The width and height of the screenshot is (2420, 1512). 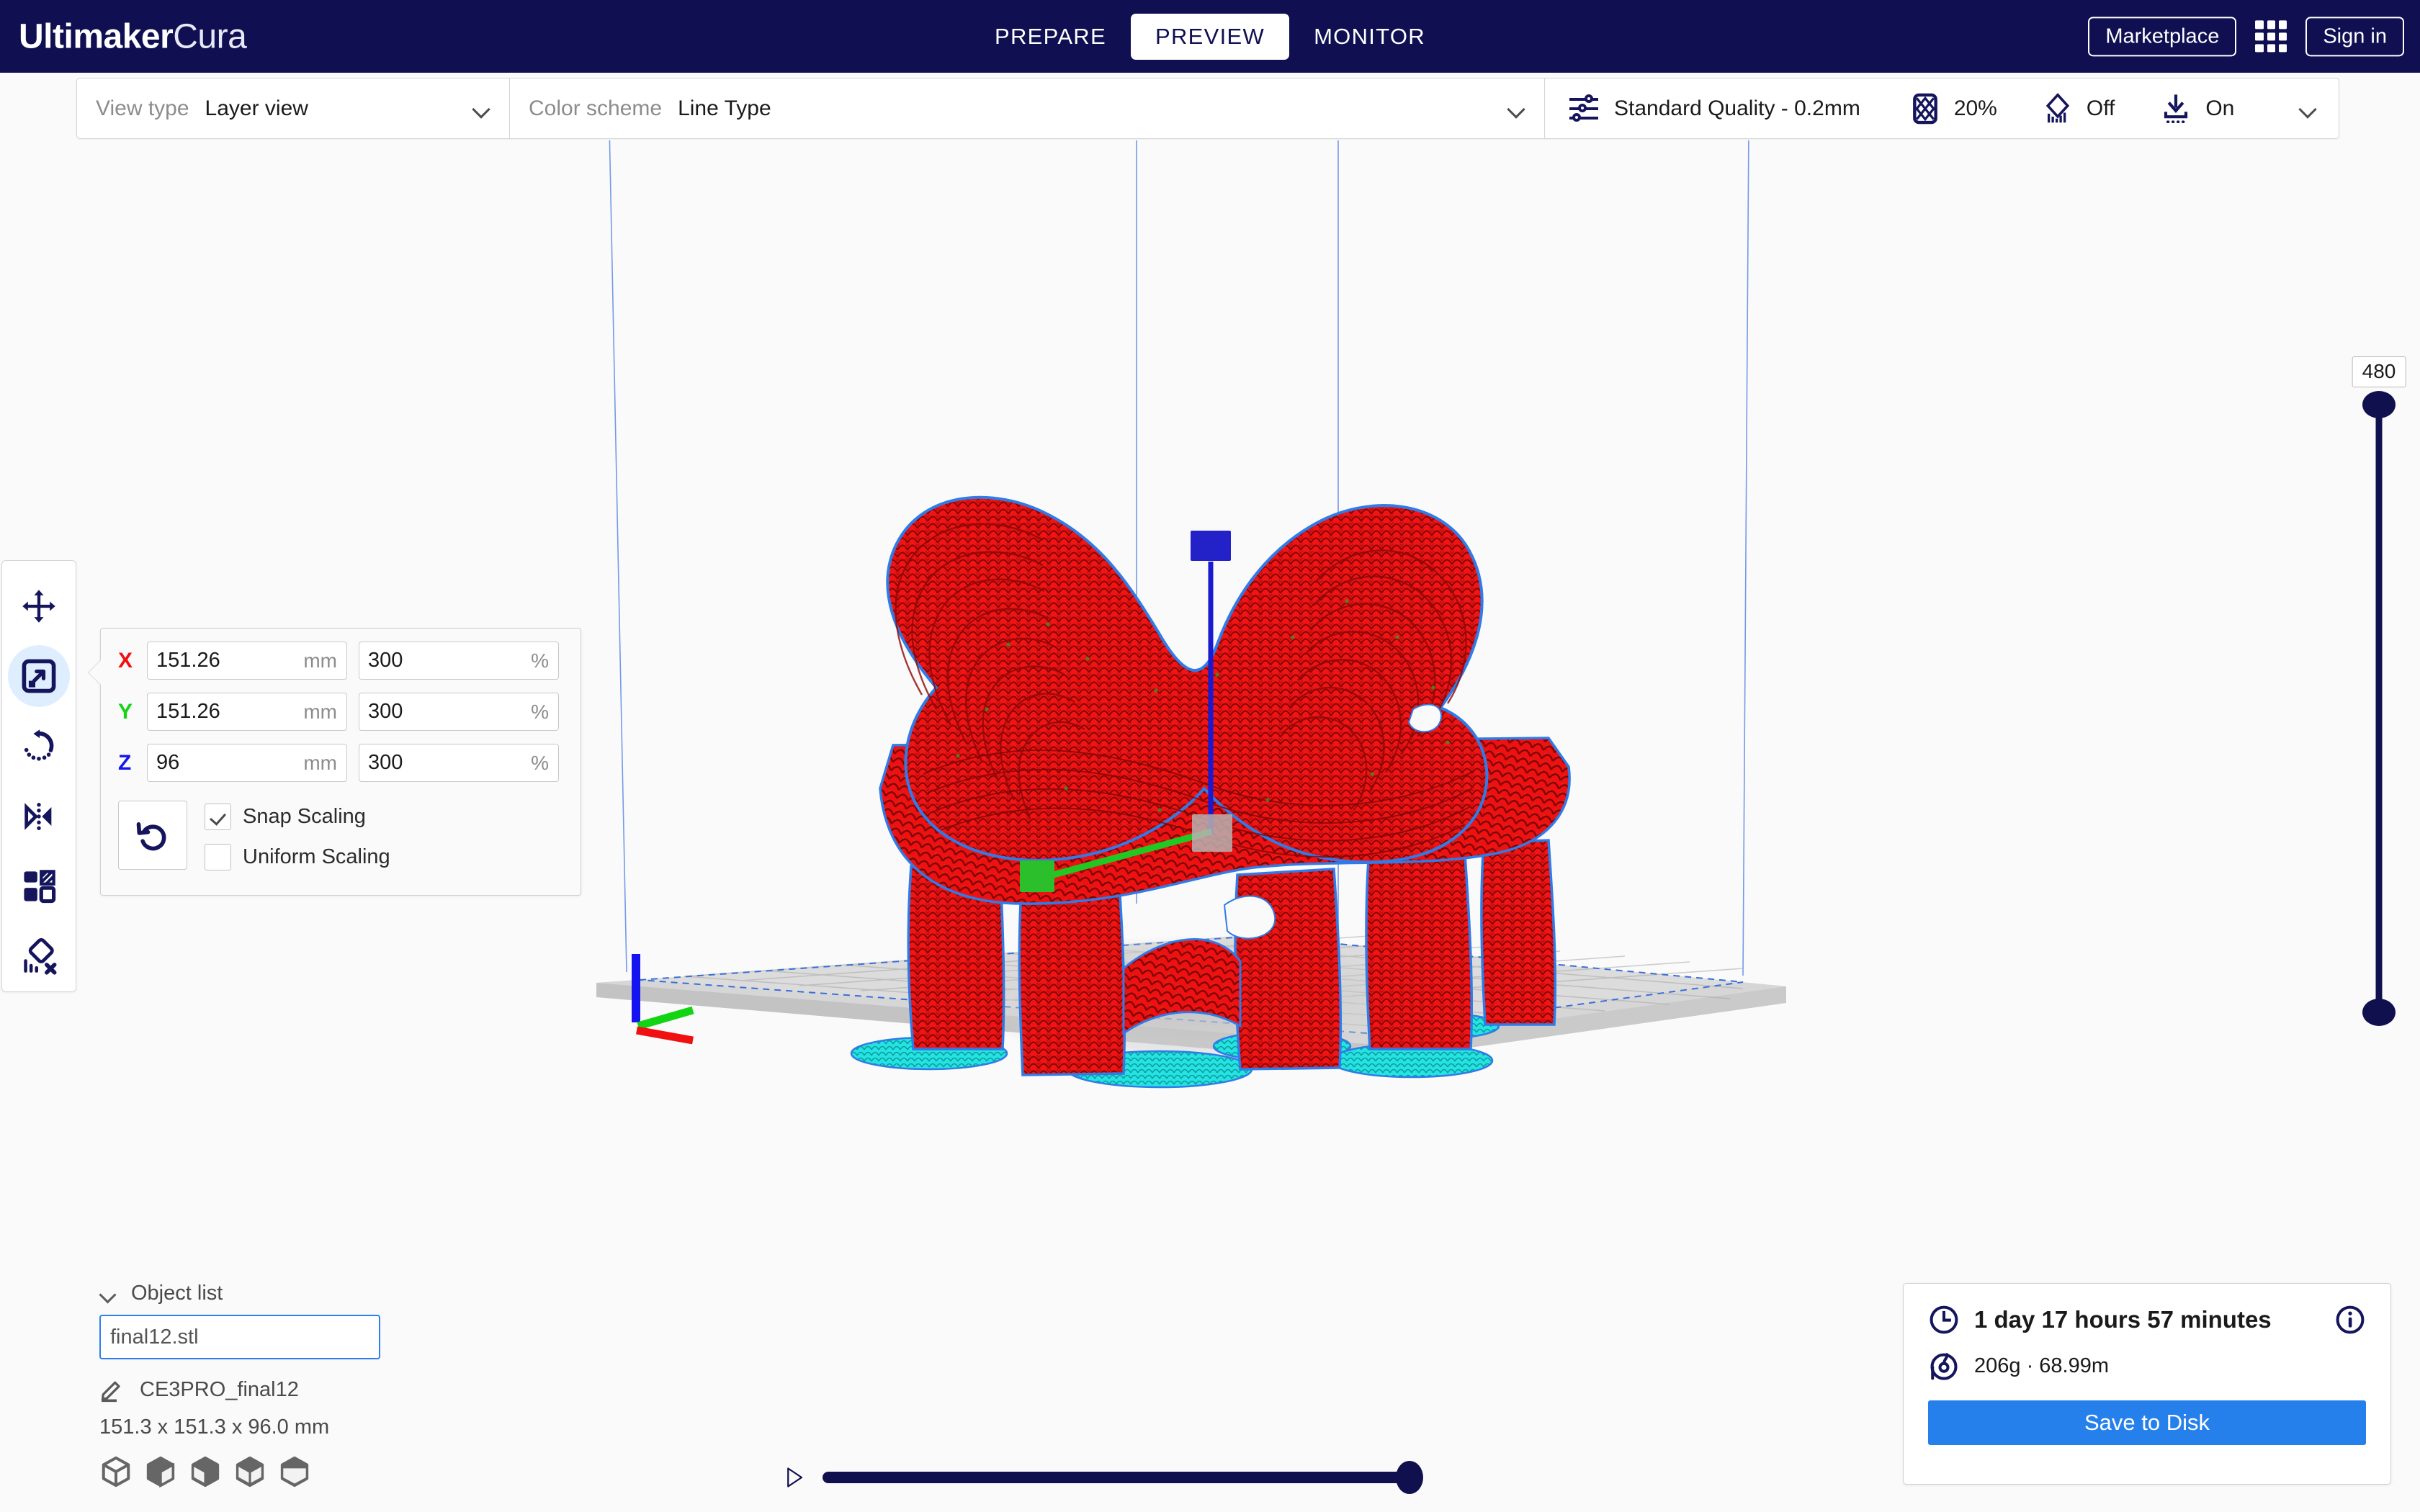 What do you see at coordinates (218, 817) in the screenshot?
I see `snap-scaling-checkbox` at bounding box center [218, 817].